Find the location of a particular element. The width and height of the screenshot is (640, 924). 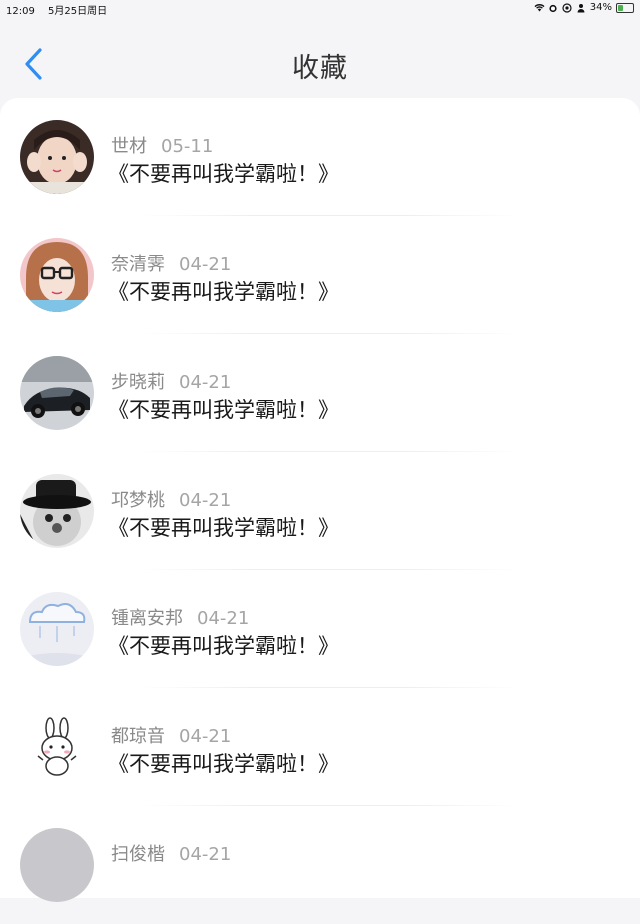

bunny-cartoon-avatar is located at coordinates (57, 747).